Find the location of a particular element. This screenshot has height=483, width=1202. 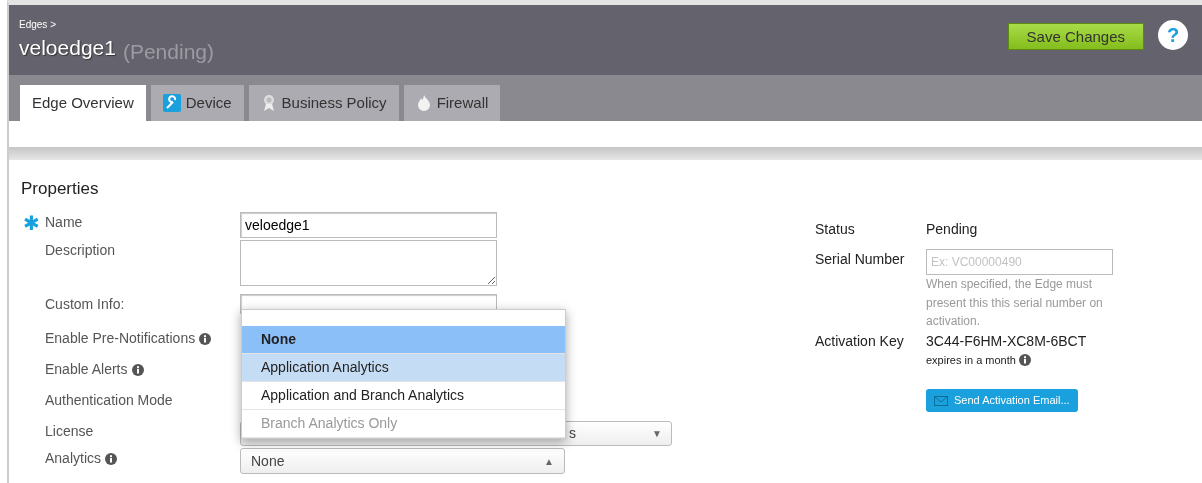

title-status: (Pending) is located at coordinates (168, 51).